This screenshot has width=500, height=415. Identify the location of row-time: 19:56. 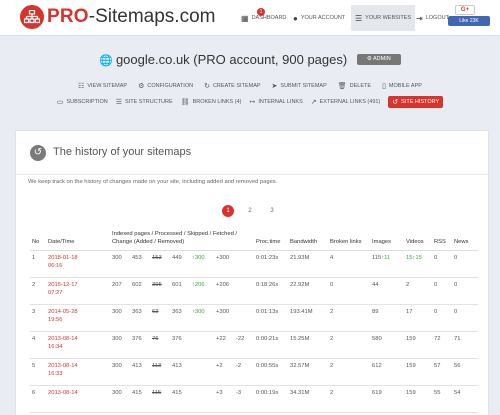
(55, 320).